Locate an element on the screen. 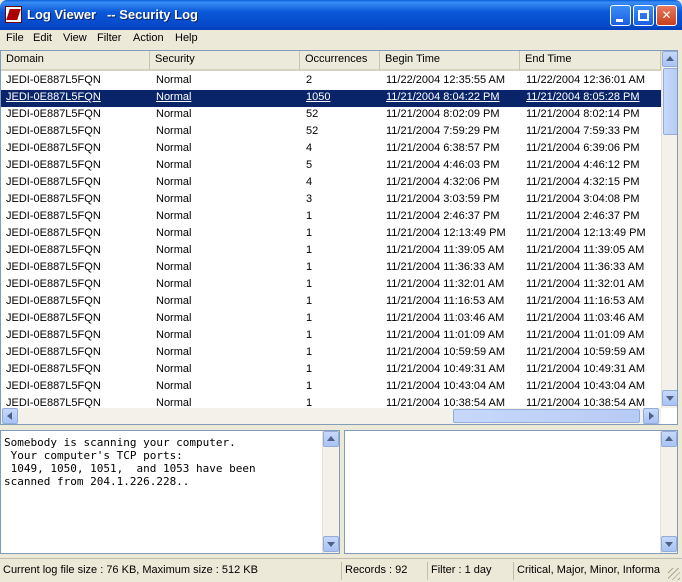  cell-end-time: 11/21/2004 11:16:53 AM is located at coordinates (585, 301).